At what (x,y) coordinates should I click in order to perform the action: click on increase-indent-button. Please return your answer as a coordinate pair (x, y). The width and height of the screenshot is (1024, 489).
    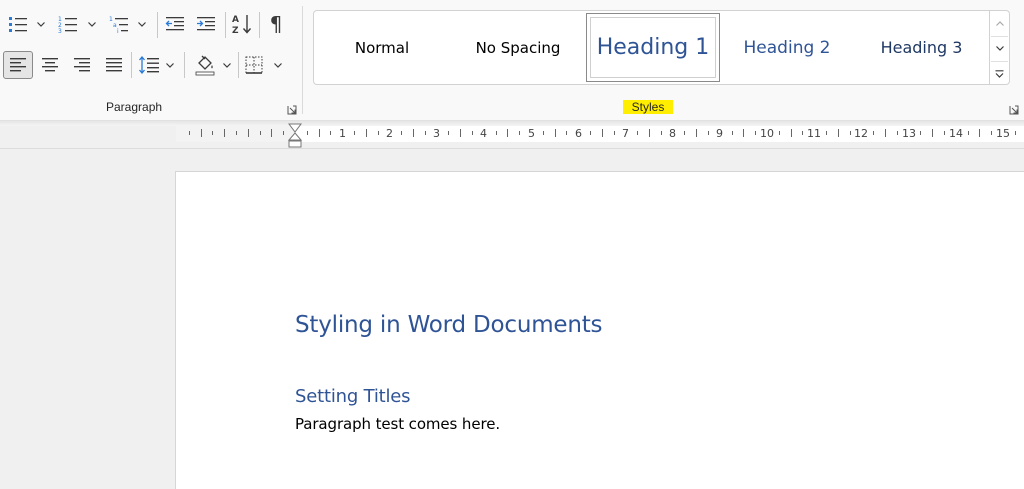
    Looking at the image, I should click on (206, 24).